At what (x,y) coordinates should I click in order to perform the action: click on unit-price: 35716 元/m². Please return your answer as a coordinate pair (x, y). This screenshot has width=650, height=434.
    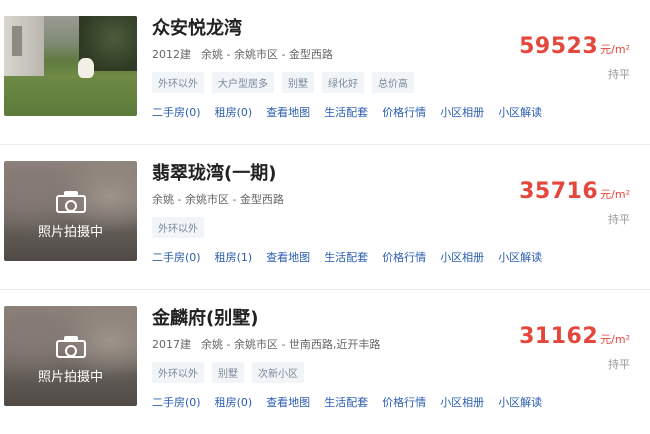
    Looking at the image, I should click on (574, 191).